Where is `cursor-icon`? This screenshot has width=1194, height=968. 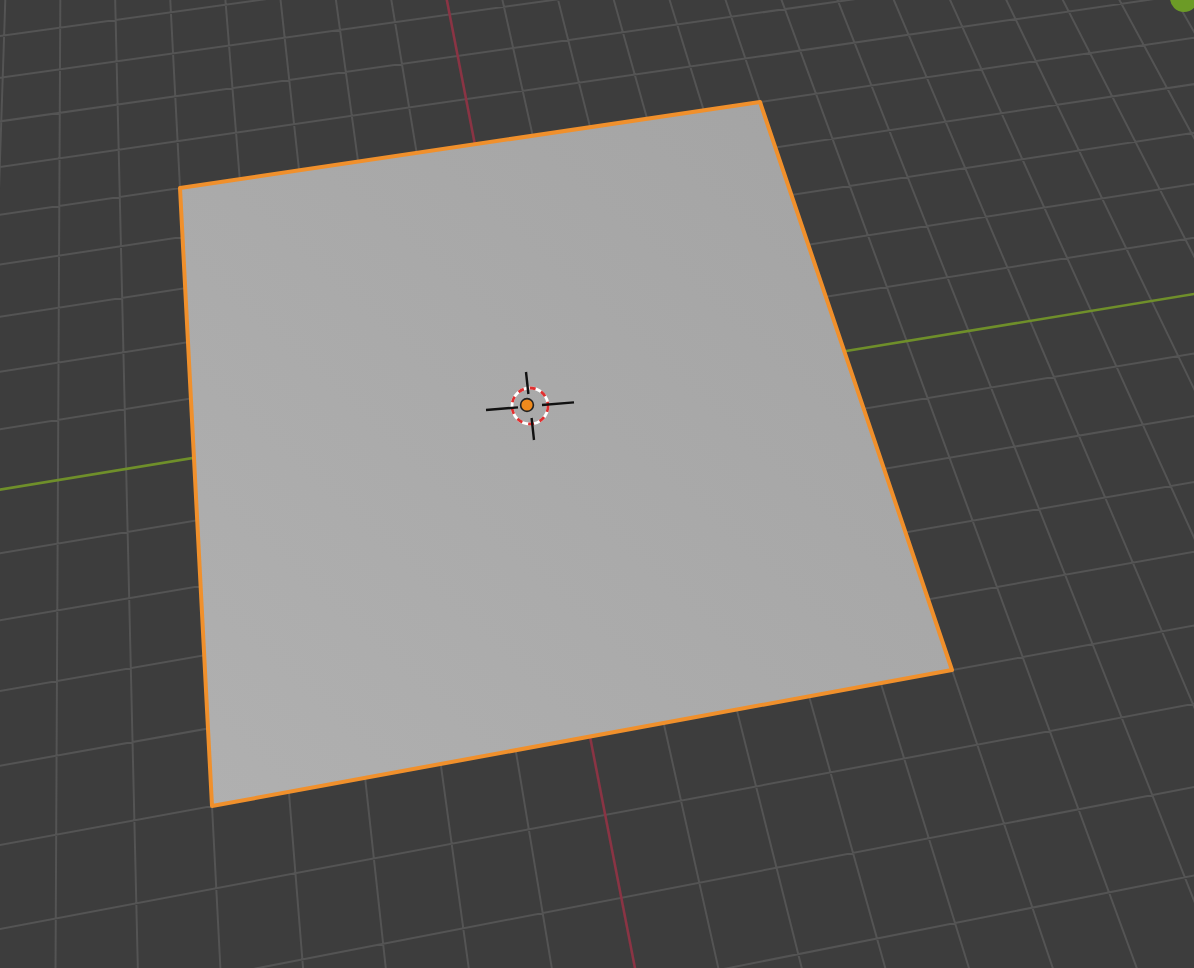 cursor-icon is located at coordinates (530, 406).